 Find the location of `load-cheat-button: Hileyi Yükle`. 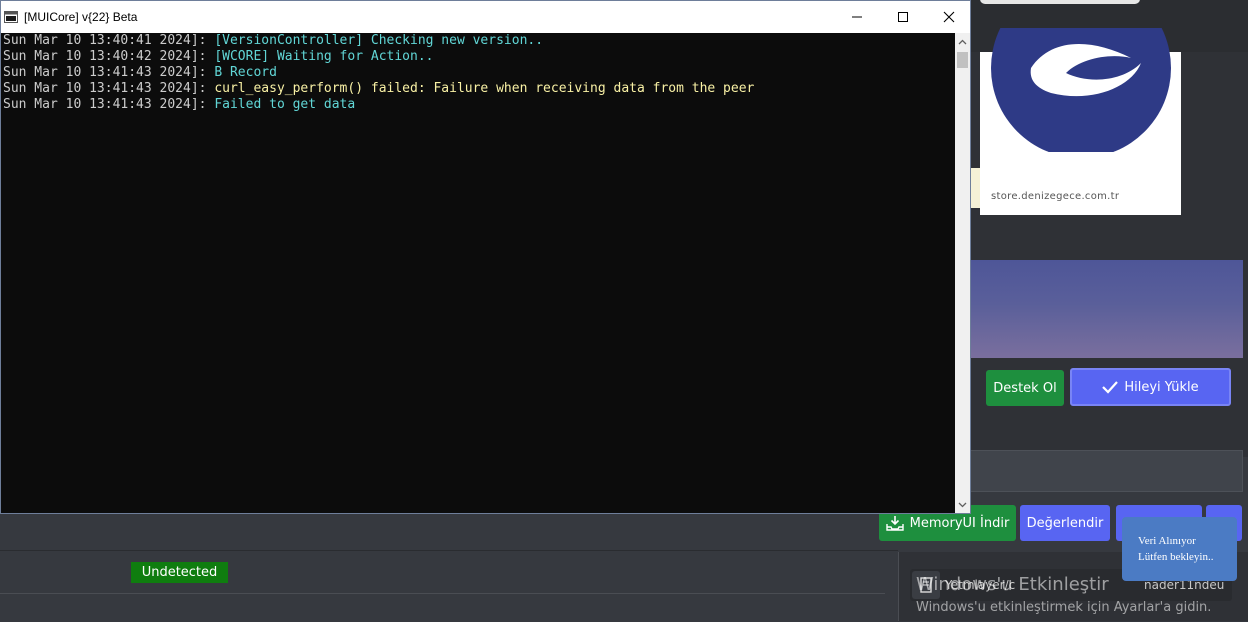

load-cheat-button: Hileyi Yükle is located at coordinates (1150, 387).